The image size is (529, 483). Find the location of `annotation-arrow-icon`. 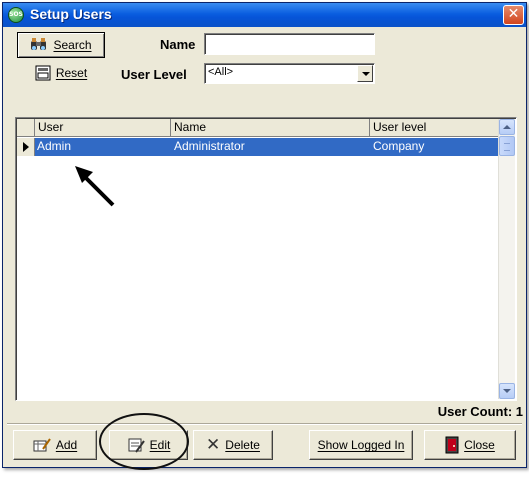

annotation-arrow-icon is located at coordinates (95, 186).